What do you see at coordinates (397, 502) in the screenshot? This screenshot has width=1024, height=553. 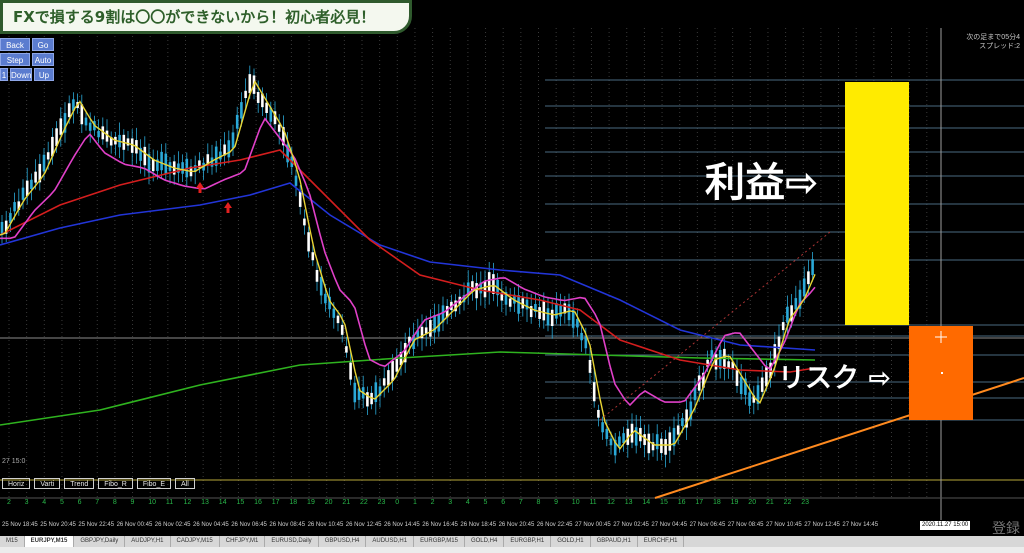 I see `hour-tick-label: 0` at bounding box center [397, 502].